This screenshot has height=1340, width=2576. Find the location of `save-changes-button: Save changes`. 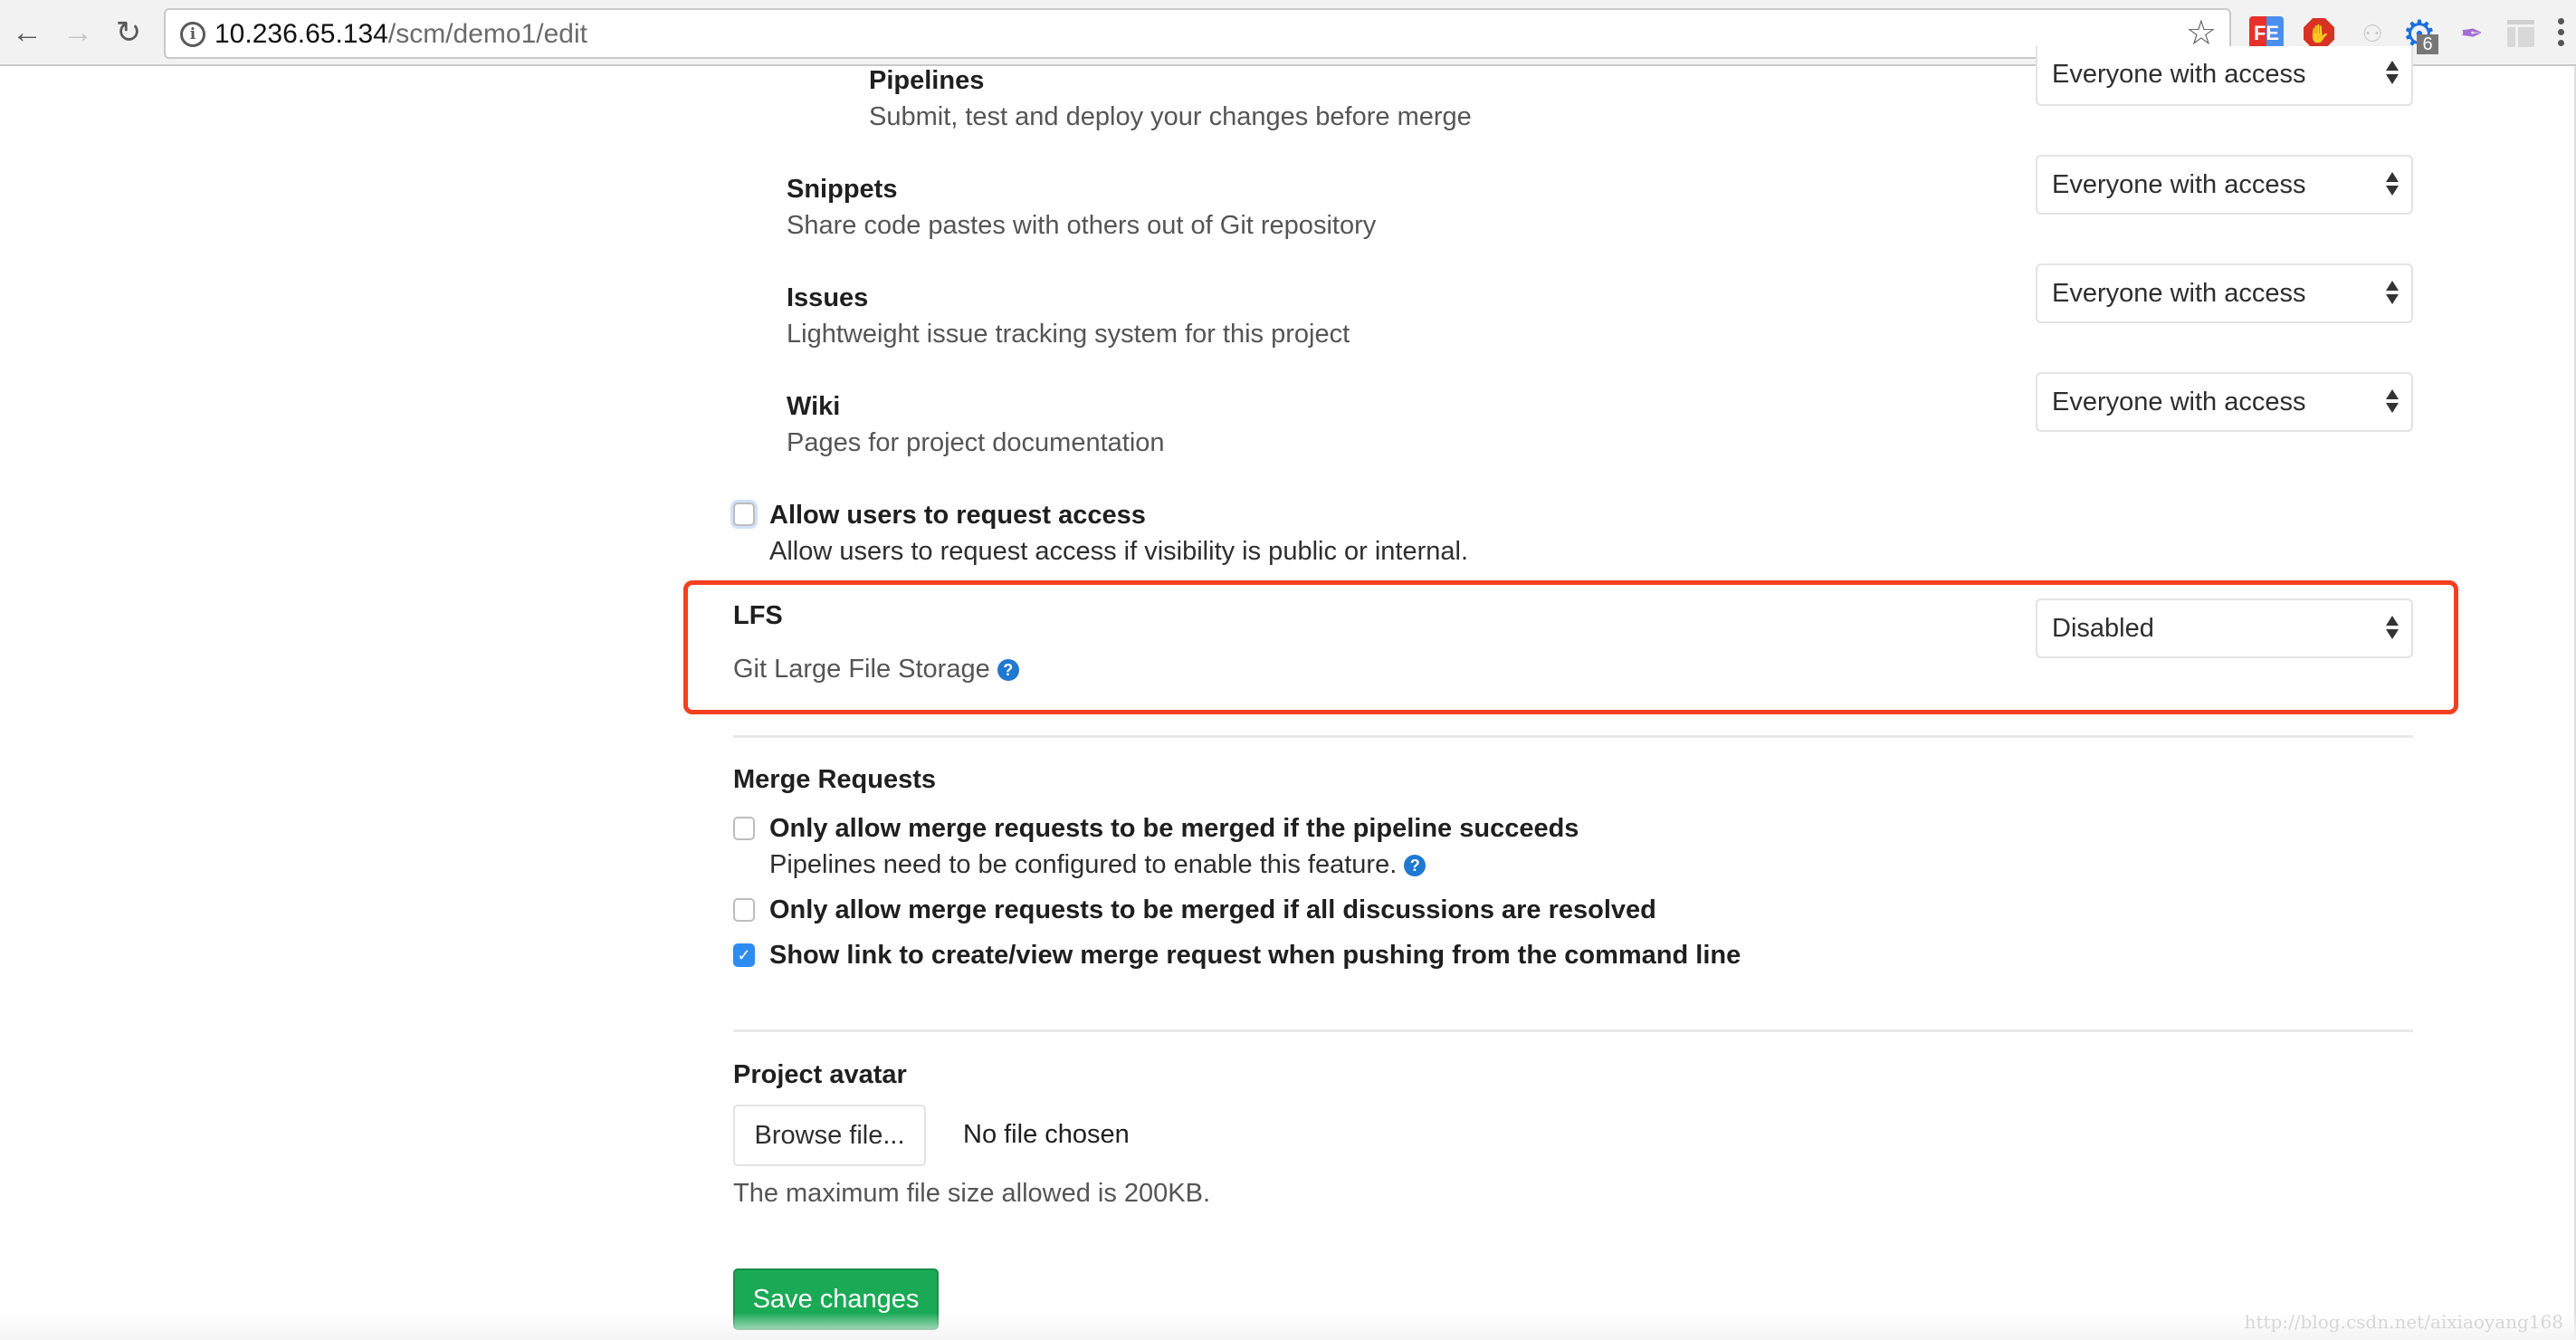

save-changes-button: Save changes is located at coordinates (836, 1299).